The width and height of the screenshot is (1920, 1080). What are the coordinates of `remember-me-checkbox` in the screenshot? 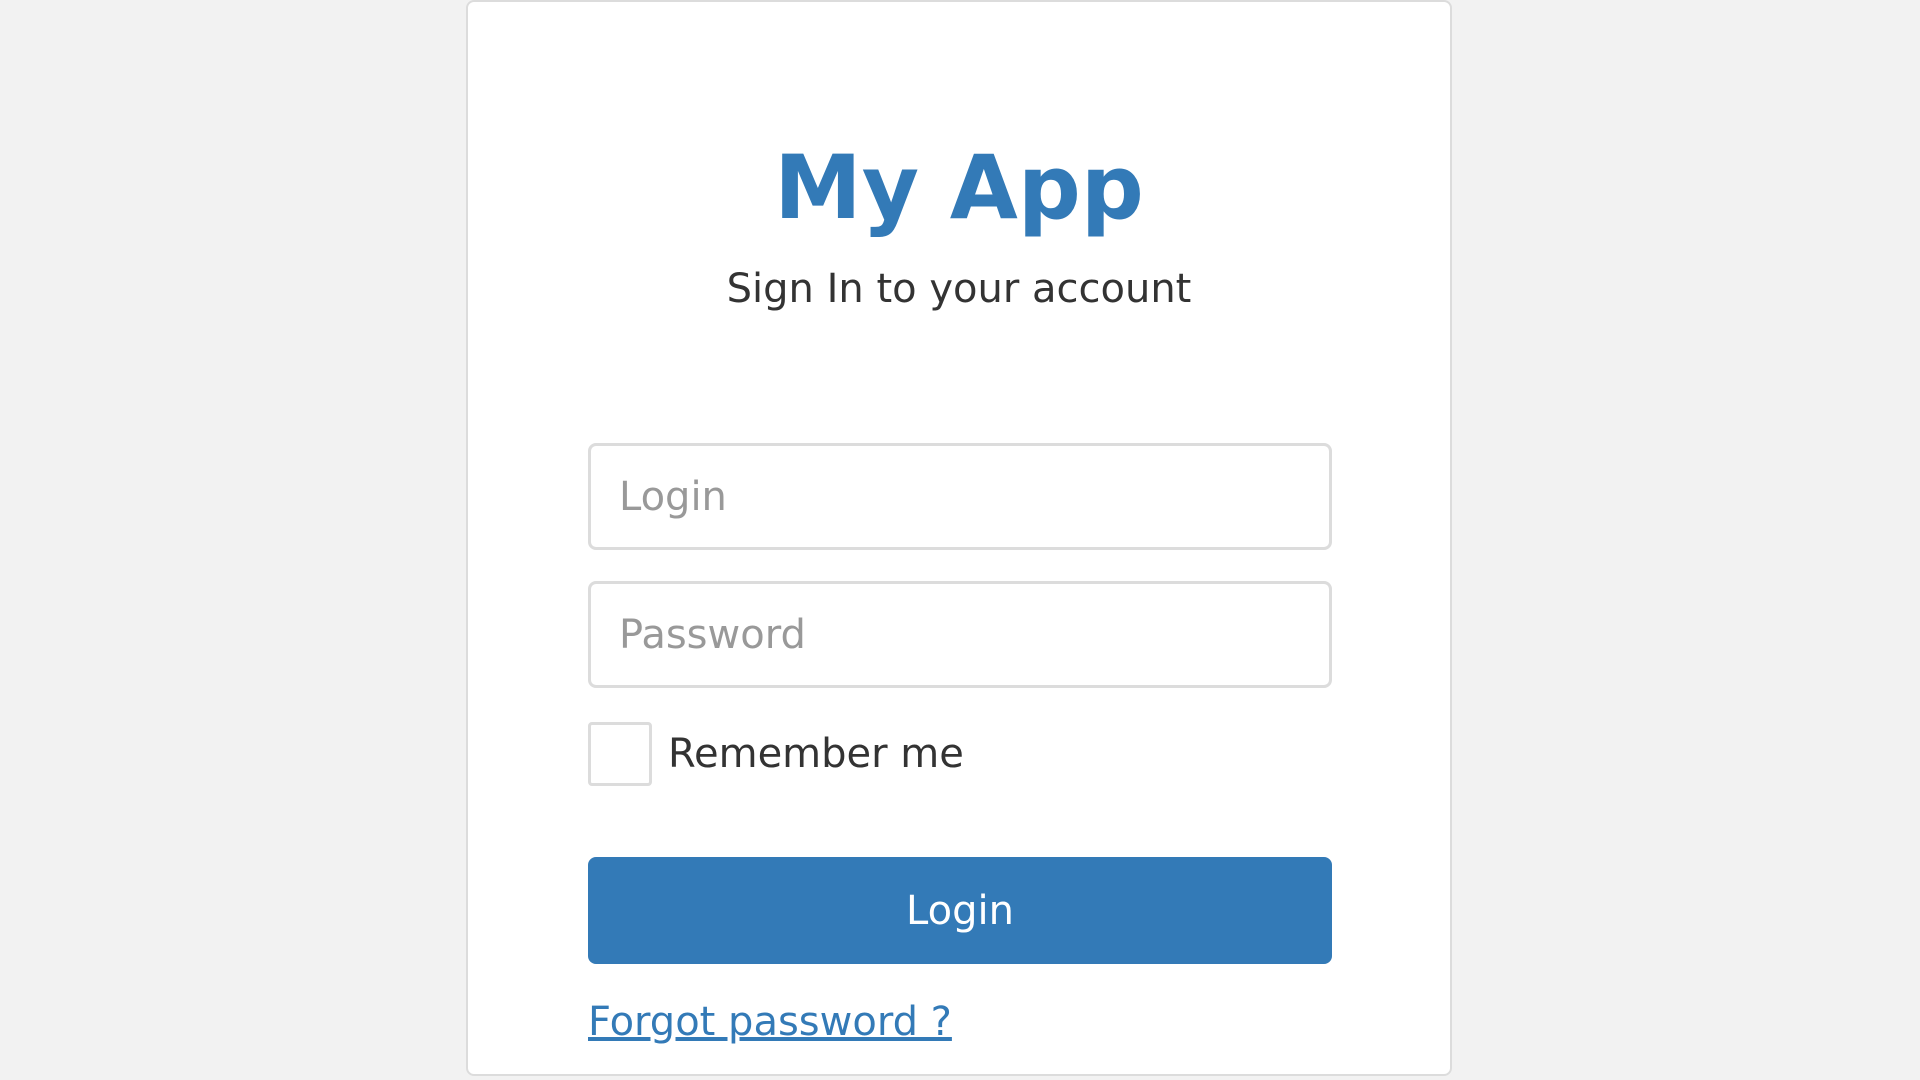 It's located at (620, 754).